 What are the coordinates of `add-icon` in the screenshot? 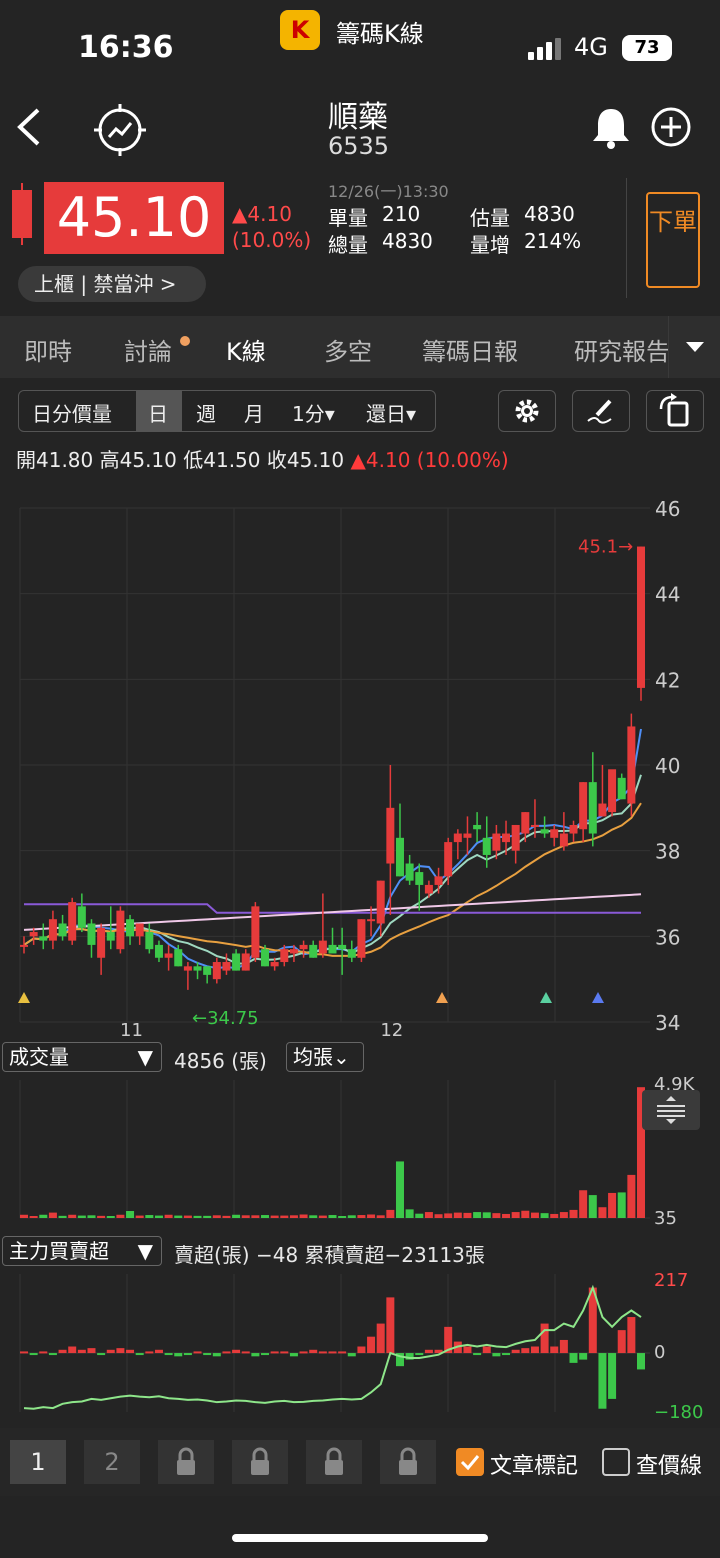 It's located at (671, 127).